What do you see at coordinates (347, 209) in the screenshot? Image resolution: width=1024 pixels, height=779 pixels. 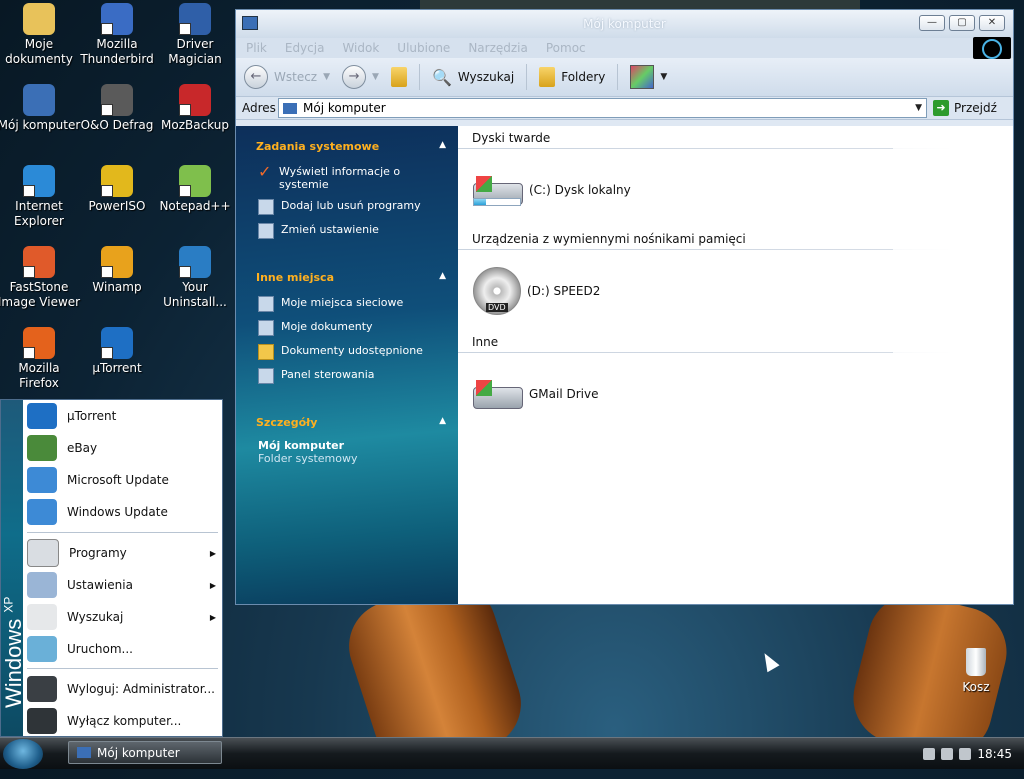 I see `task-add-remove-programs: Dodaj lub usuń programy` at bounding box center [347, 209].